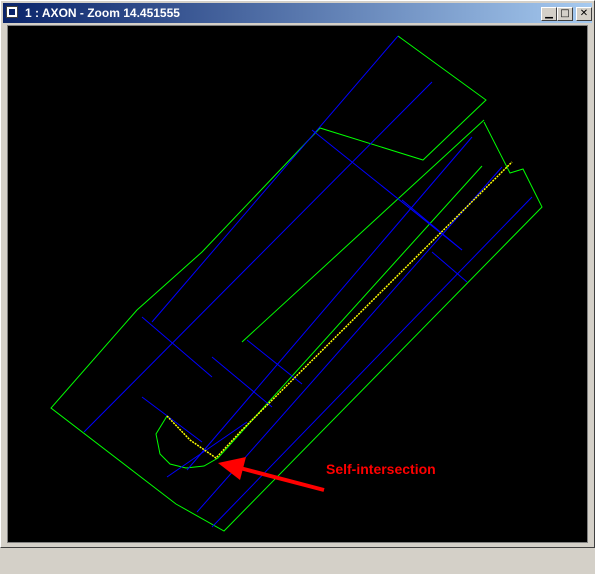  Describe the element at coordinates (12, 12) in the screenshot. I see `window-app-icon` at that location.